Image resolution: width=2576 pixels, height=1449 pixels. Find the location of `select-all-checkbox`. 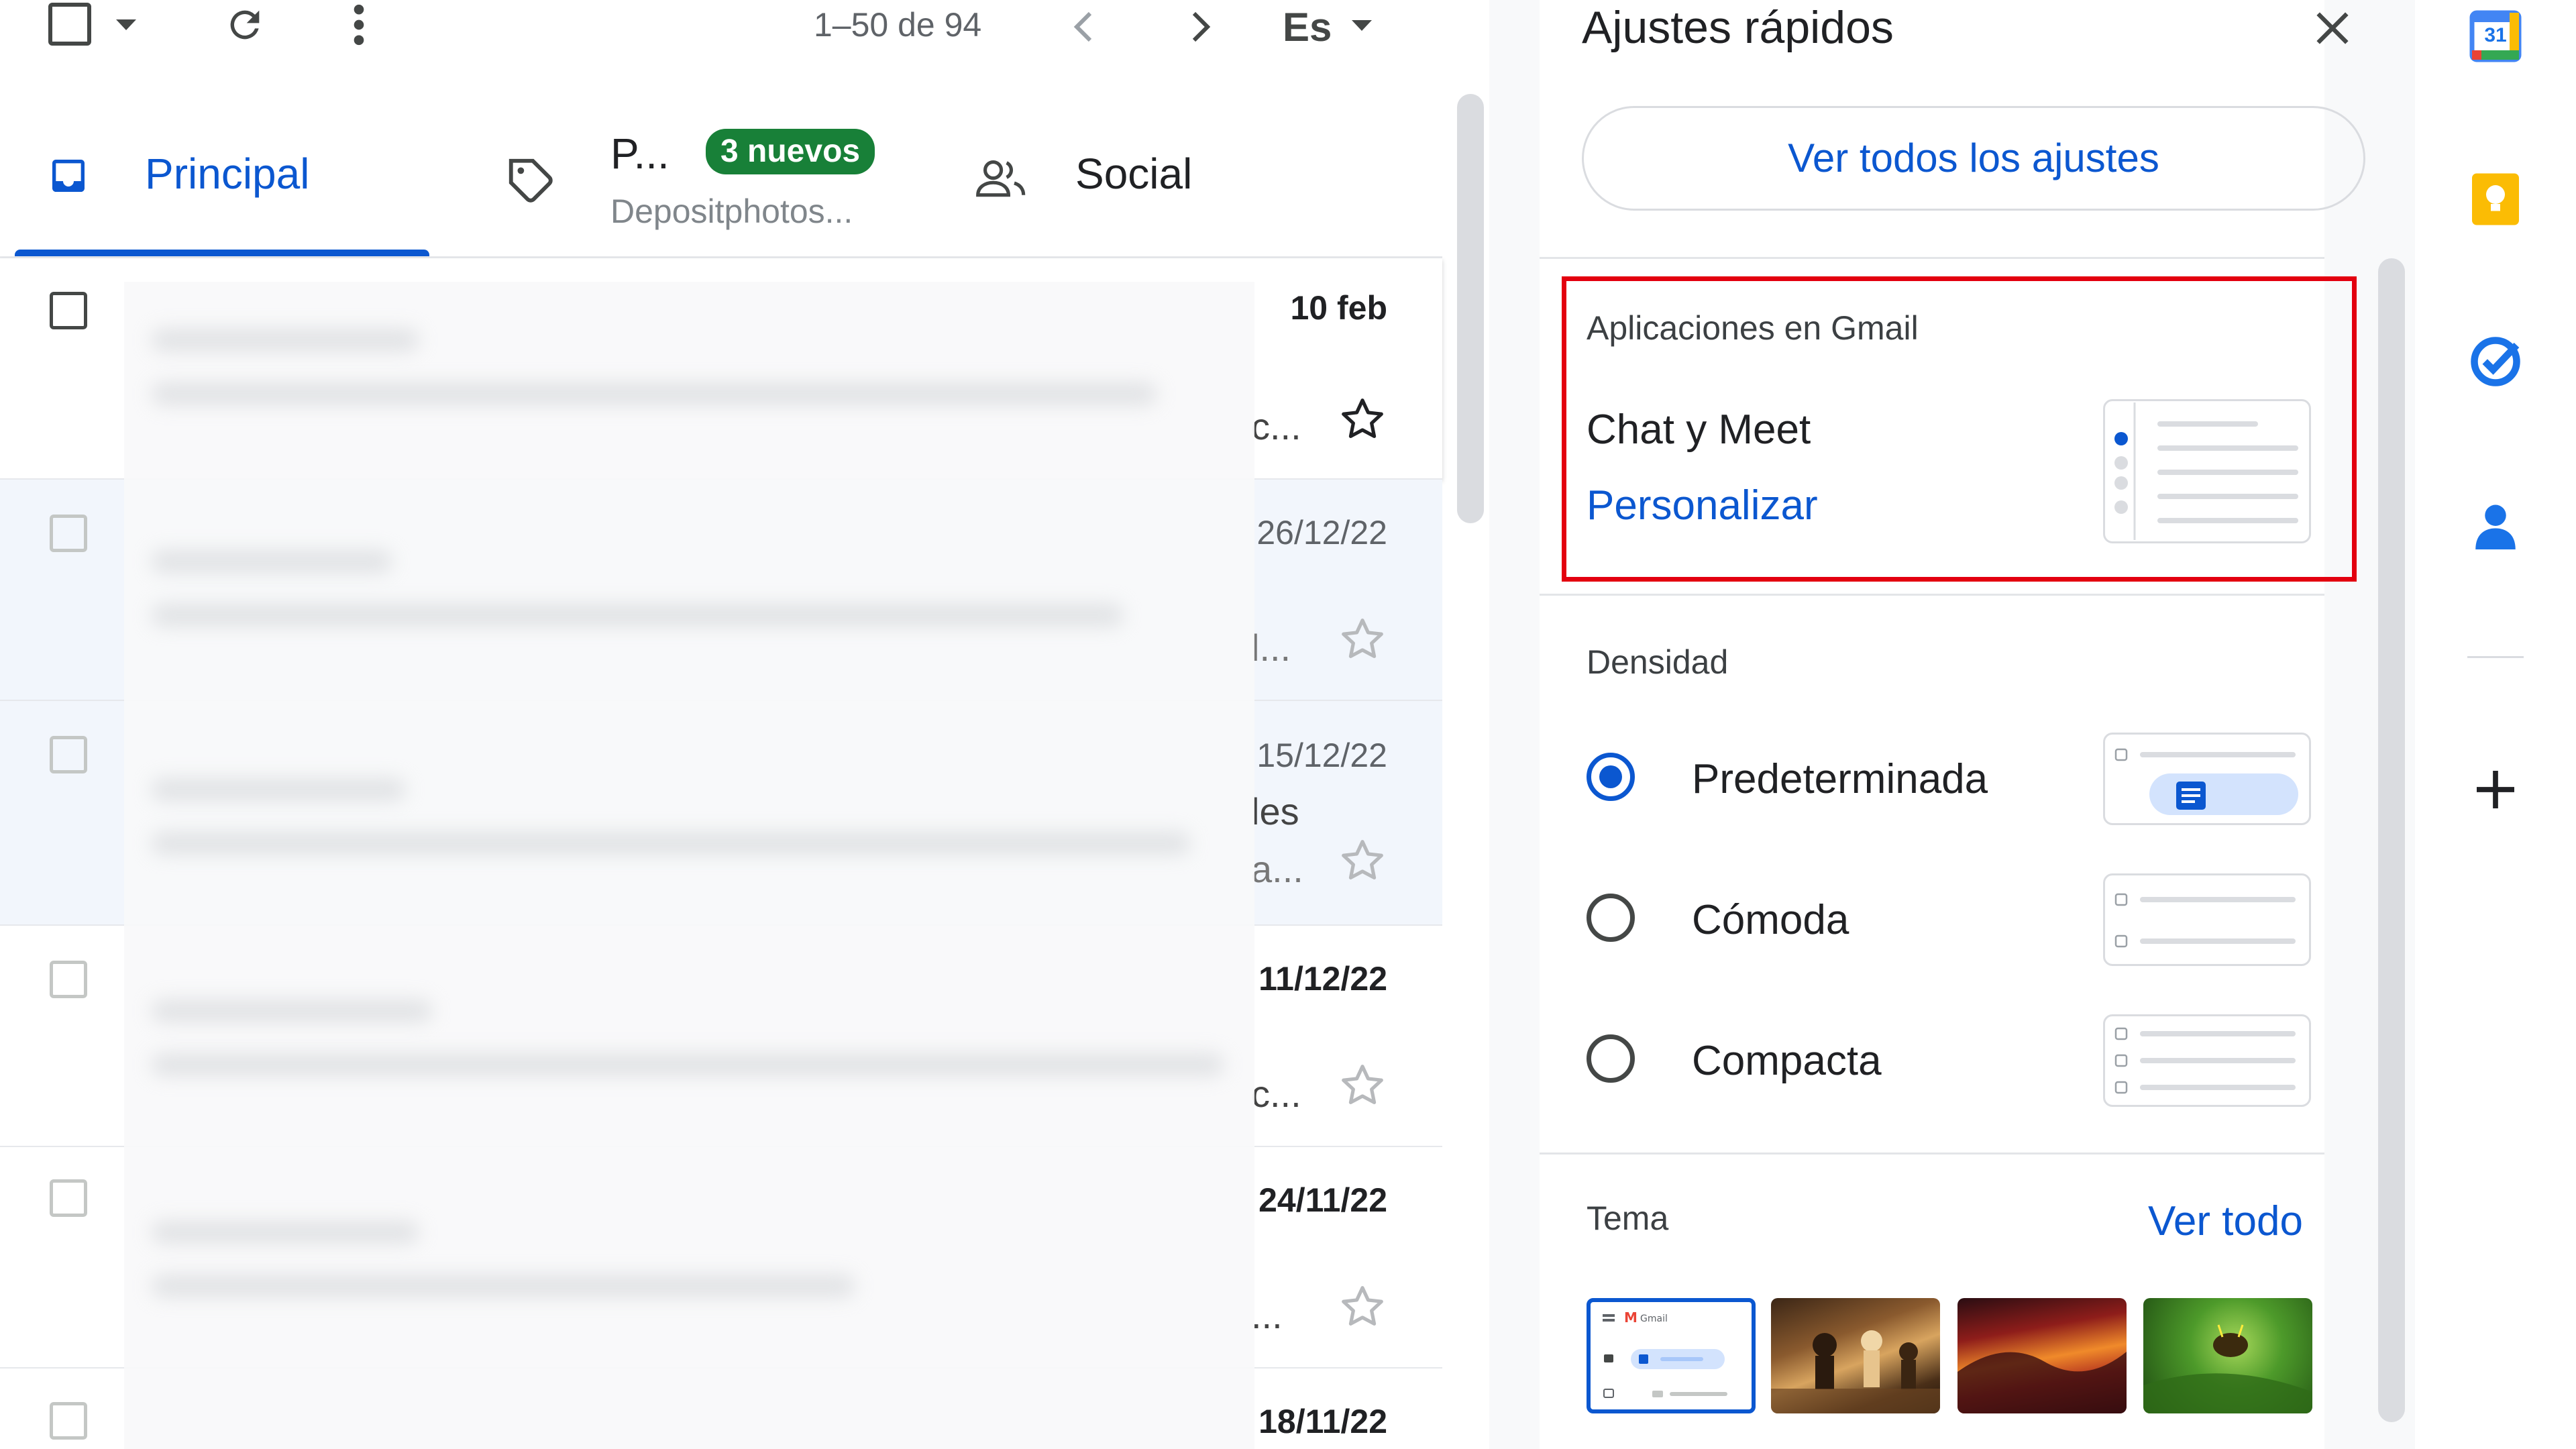

select-all-checkbox is located at coordinates (69, 24).